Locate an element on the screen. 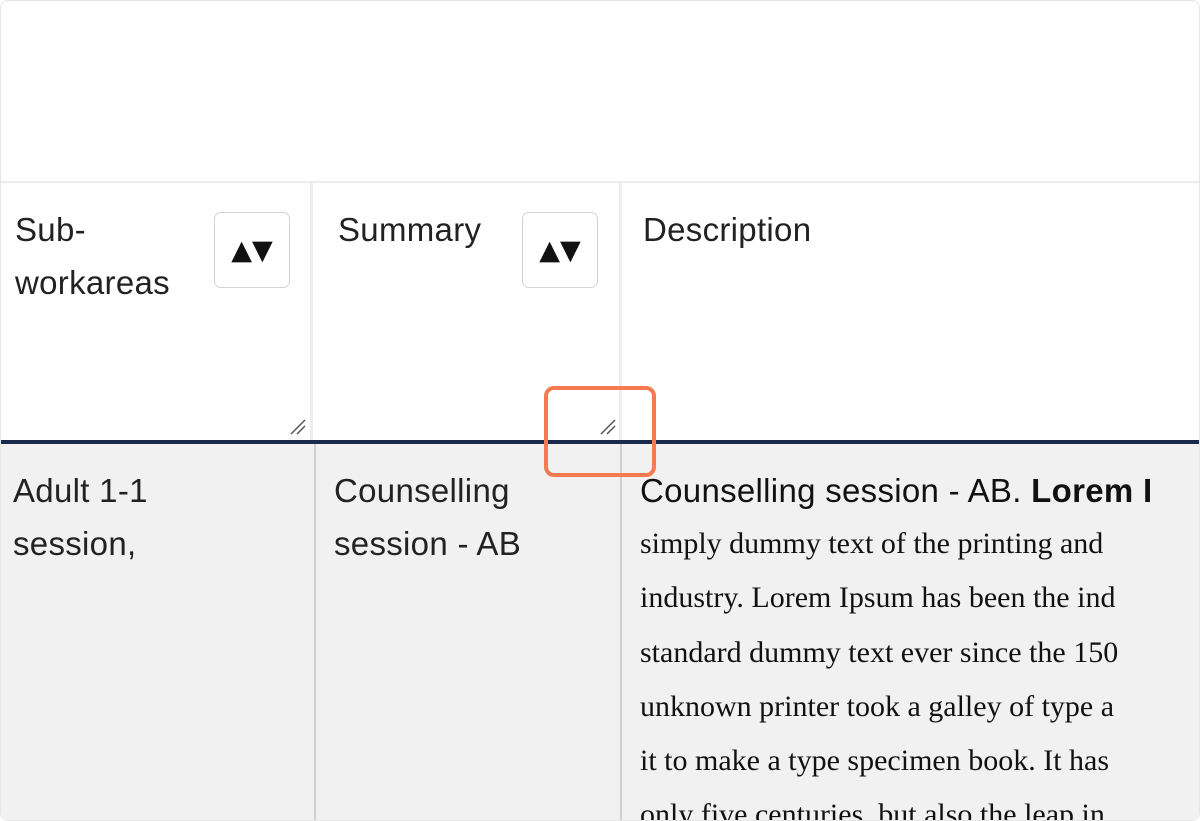 The width and height of the screenshot is (1200, 821). column-header-subworkareas: Sub- workareas ▲▼ is located at coordinates (157, 311).